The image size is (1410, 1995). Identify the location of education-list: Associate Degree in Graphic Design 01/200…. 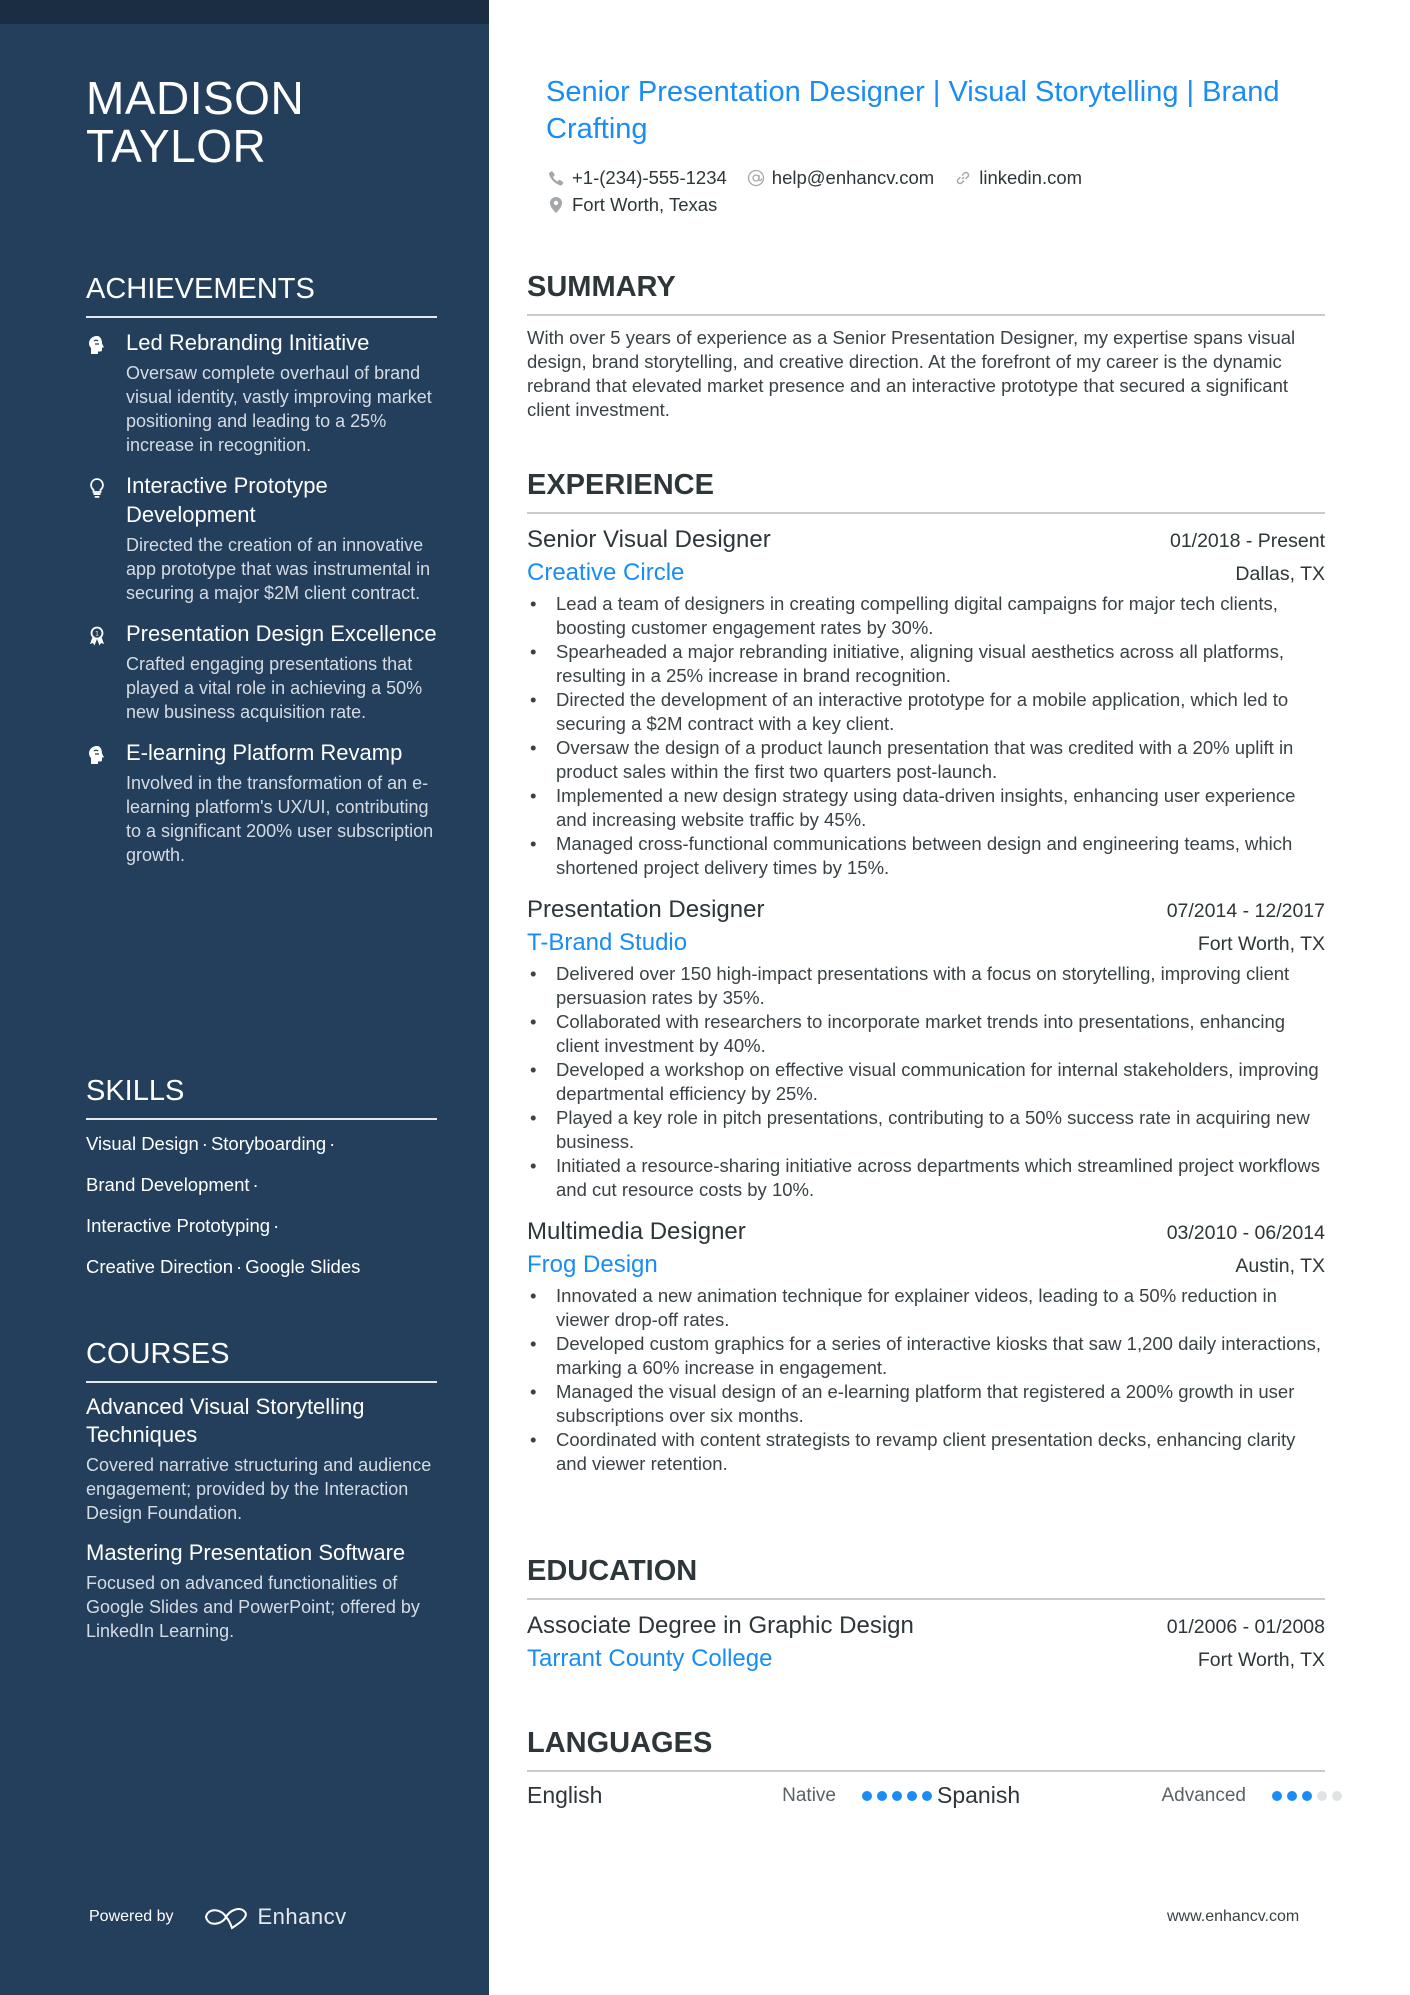
(926, 1643).